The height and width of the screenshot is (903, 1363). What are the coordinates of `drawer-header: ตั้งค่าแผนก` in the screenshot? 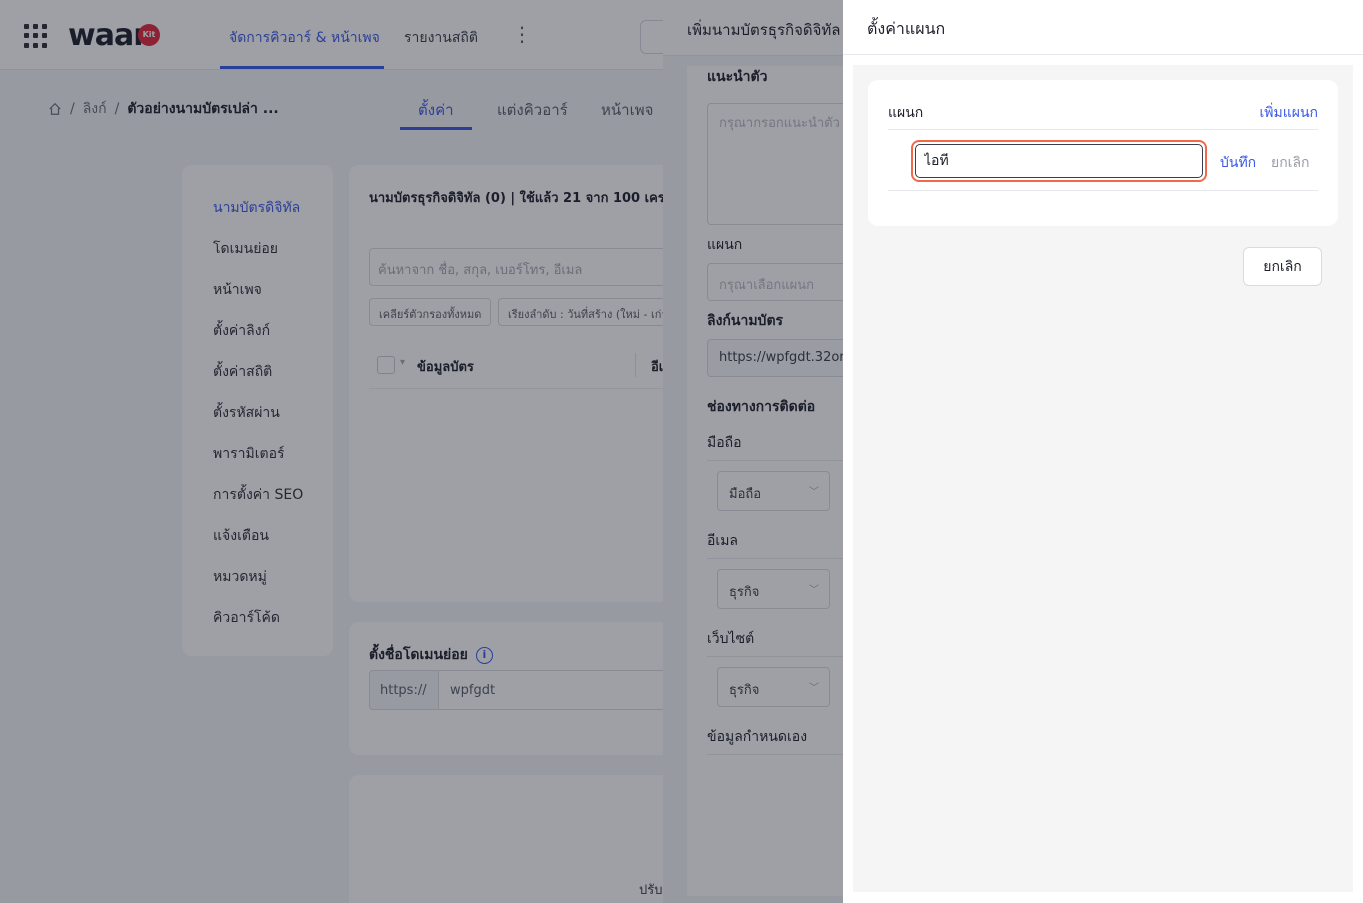 It's located at (1103, 27).